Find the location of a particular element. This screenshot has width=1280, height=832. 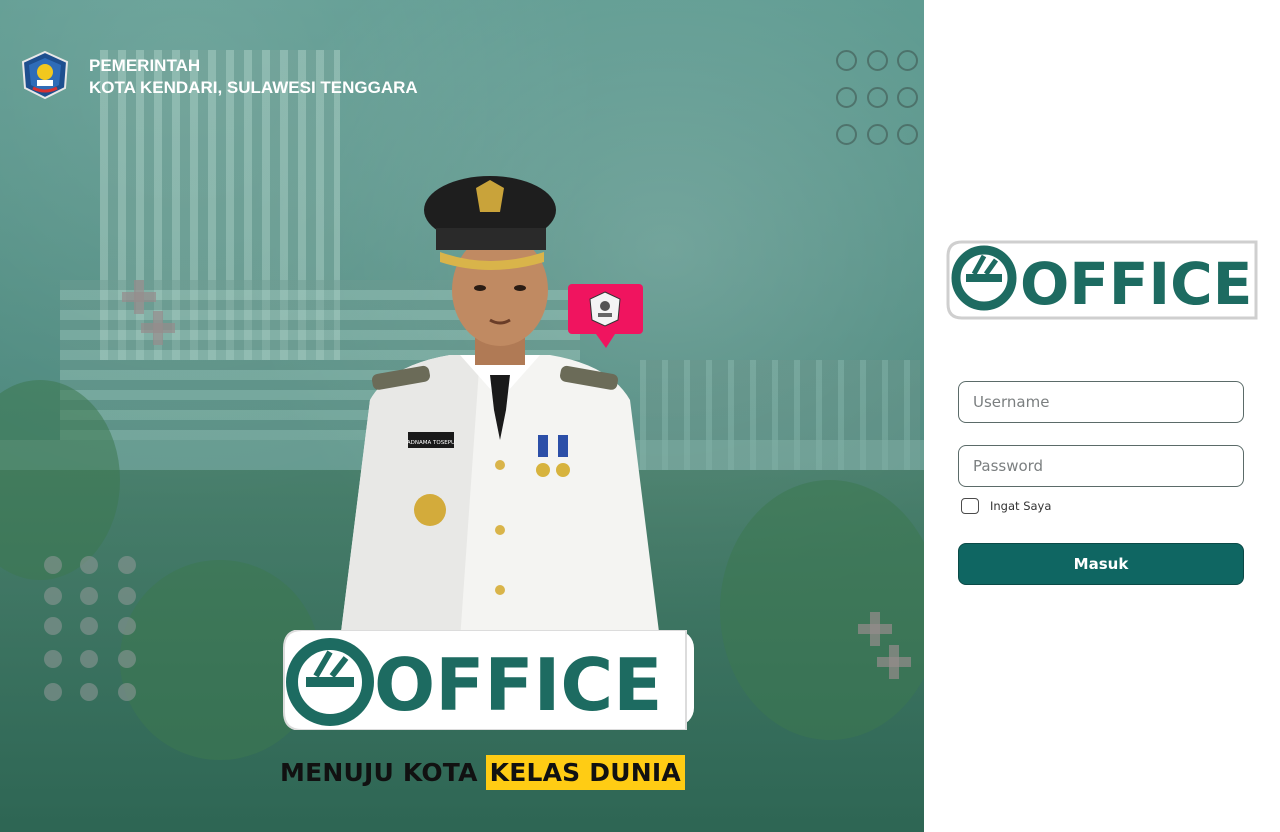

name-tag: ADNAMA TOSEPU is located at coordinates (431, 443).